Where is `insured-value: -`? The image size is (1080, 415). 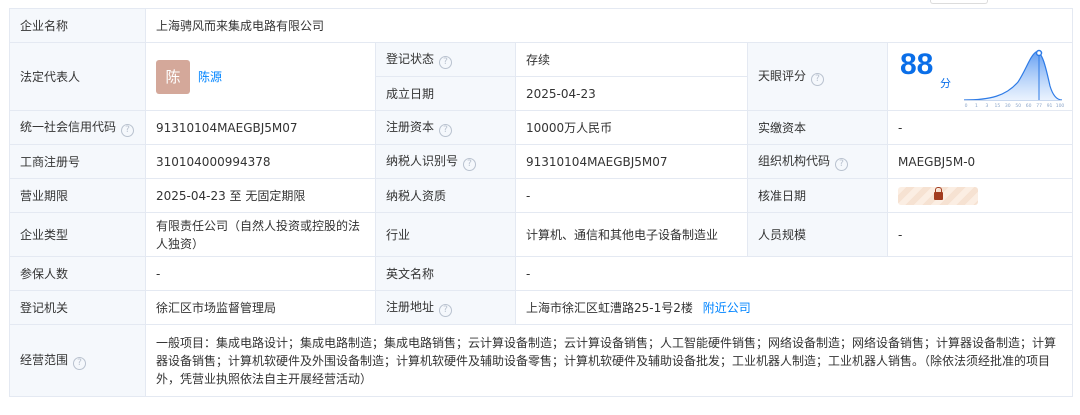 insured-value: - is located at coordinates (260, 273).